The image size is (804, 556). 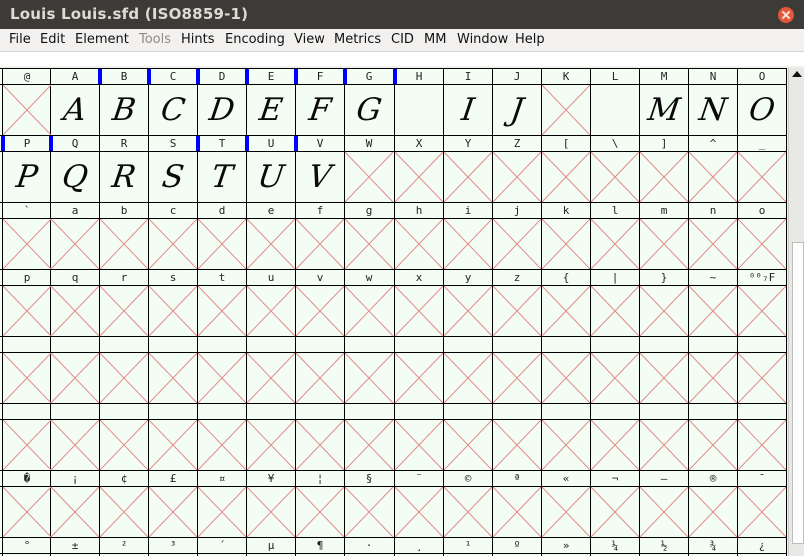 I want to click on glyph-cell: E, so click(x=270, y=110).